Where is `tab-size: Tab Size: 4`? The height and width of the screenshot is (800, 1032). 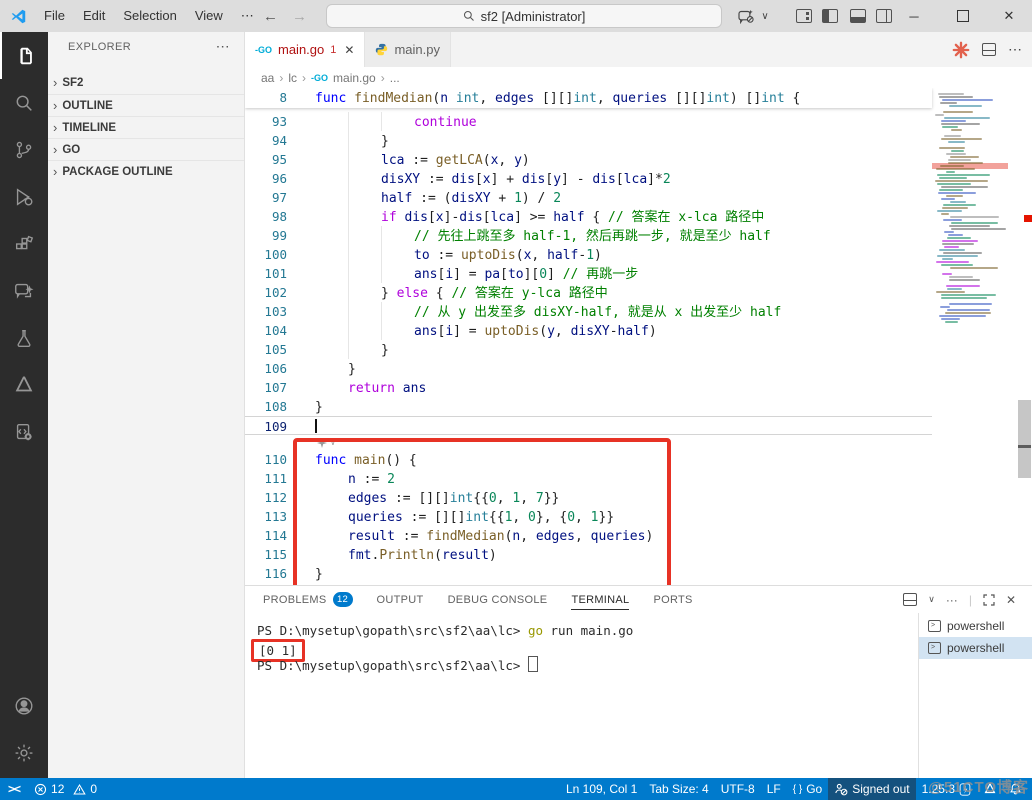 tab-size: Tab Size: 4 is located at coordinates (678, 789).